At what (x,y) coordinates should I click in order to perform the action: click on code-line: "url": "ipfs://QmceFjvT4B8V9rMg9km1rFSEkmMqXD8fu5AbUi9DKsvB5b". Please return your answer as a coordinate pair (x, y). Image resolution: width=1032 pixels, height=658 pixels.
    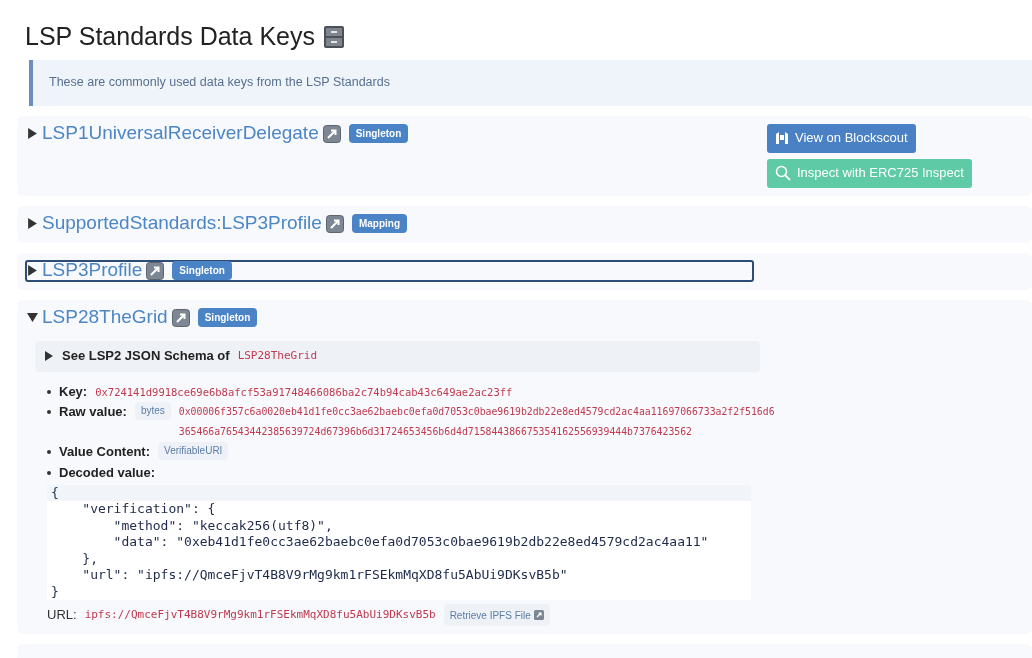
    Looking at the image, I should click on (325, 575).